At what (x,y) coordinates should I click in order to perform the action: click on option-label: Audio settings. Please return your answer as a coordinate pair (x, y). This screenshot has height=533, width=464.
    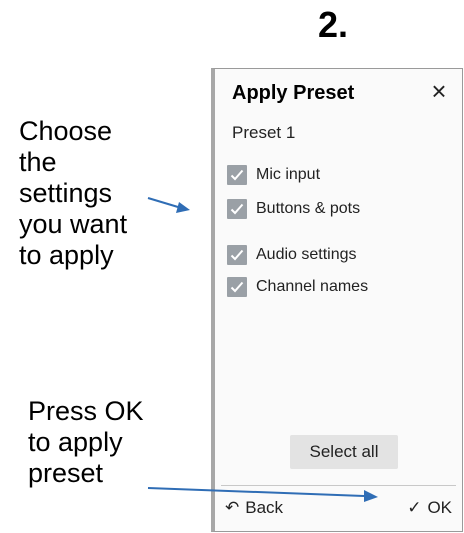
    Looking at the image, I should click on (306, 254).